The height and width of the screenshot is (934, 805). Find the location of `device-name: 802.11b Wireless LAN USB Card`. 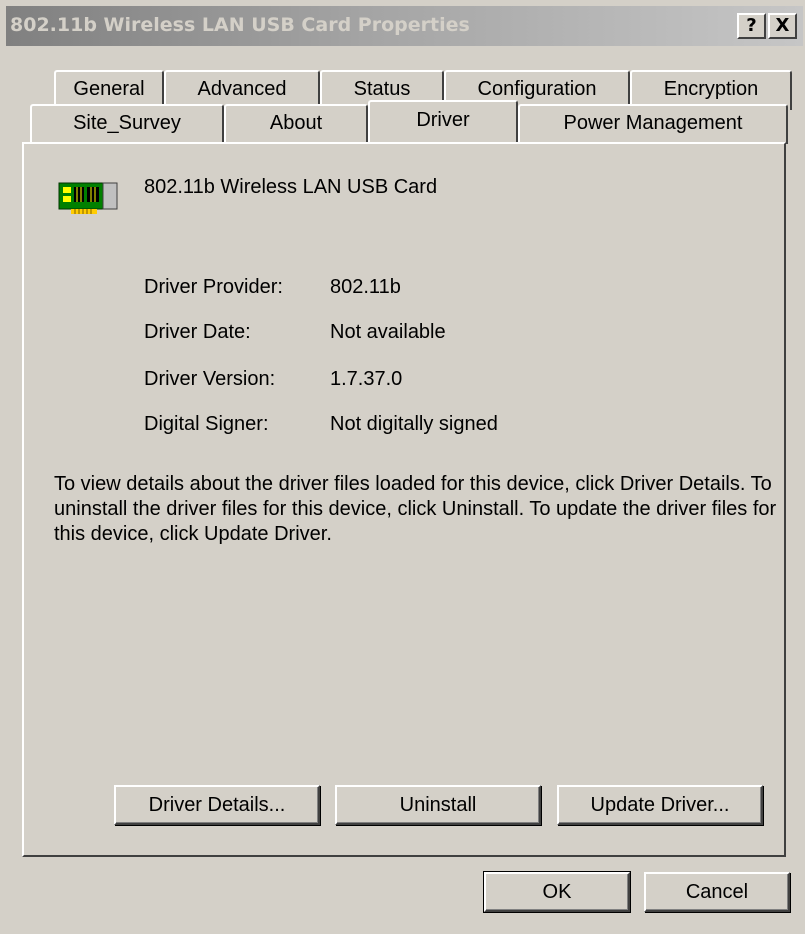

device-name: 802.11b Wireless LAN USB Card is located at coordinates (291, 187).